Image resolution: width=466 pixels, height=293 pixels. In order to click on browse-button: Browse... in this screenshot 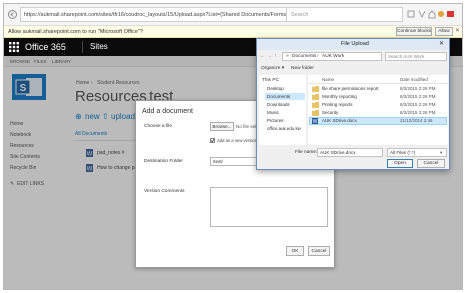, I will do `click(222, 126)`.